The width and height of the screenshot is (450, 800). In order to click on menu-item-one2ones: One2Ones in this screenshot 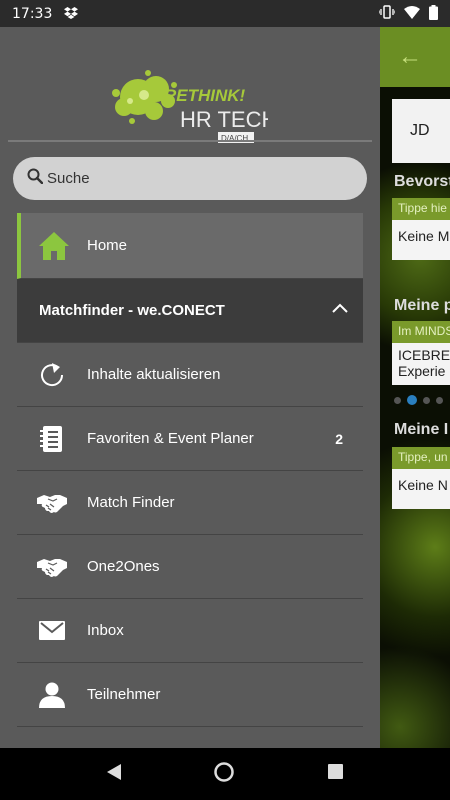, I will do `click(190, 567)`.